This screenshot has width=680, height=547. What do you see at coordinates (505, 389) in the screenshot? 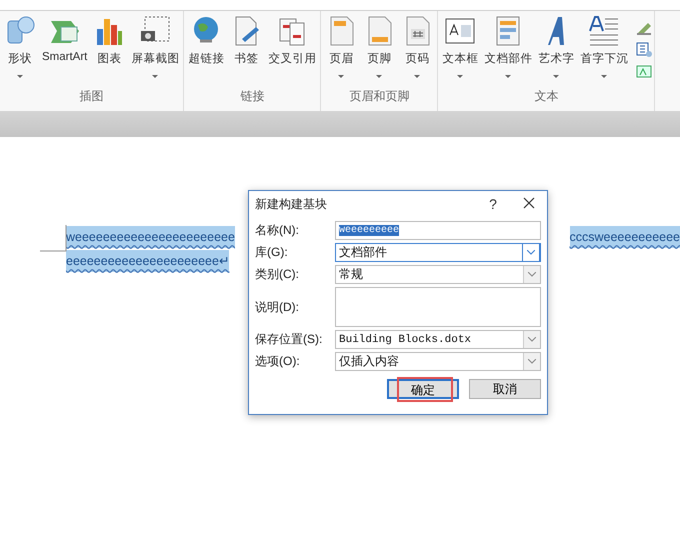
I see `dialog-button: 取消` at bounding box center [505, 389].